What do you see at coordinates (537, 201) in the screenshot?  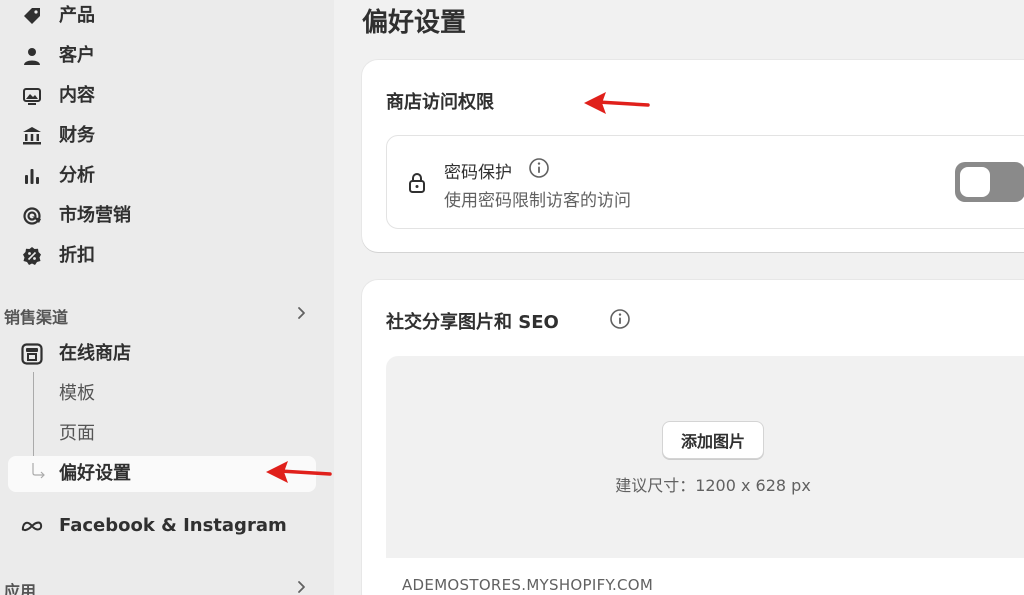 I see `password-protection-description: 使用密码限制访客的访问` at bounding box center [537, 201].